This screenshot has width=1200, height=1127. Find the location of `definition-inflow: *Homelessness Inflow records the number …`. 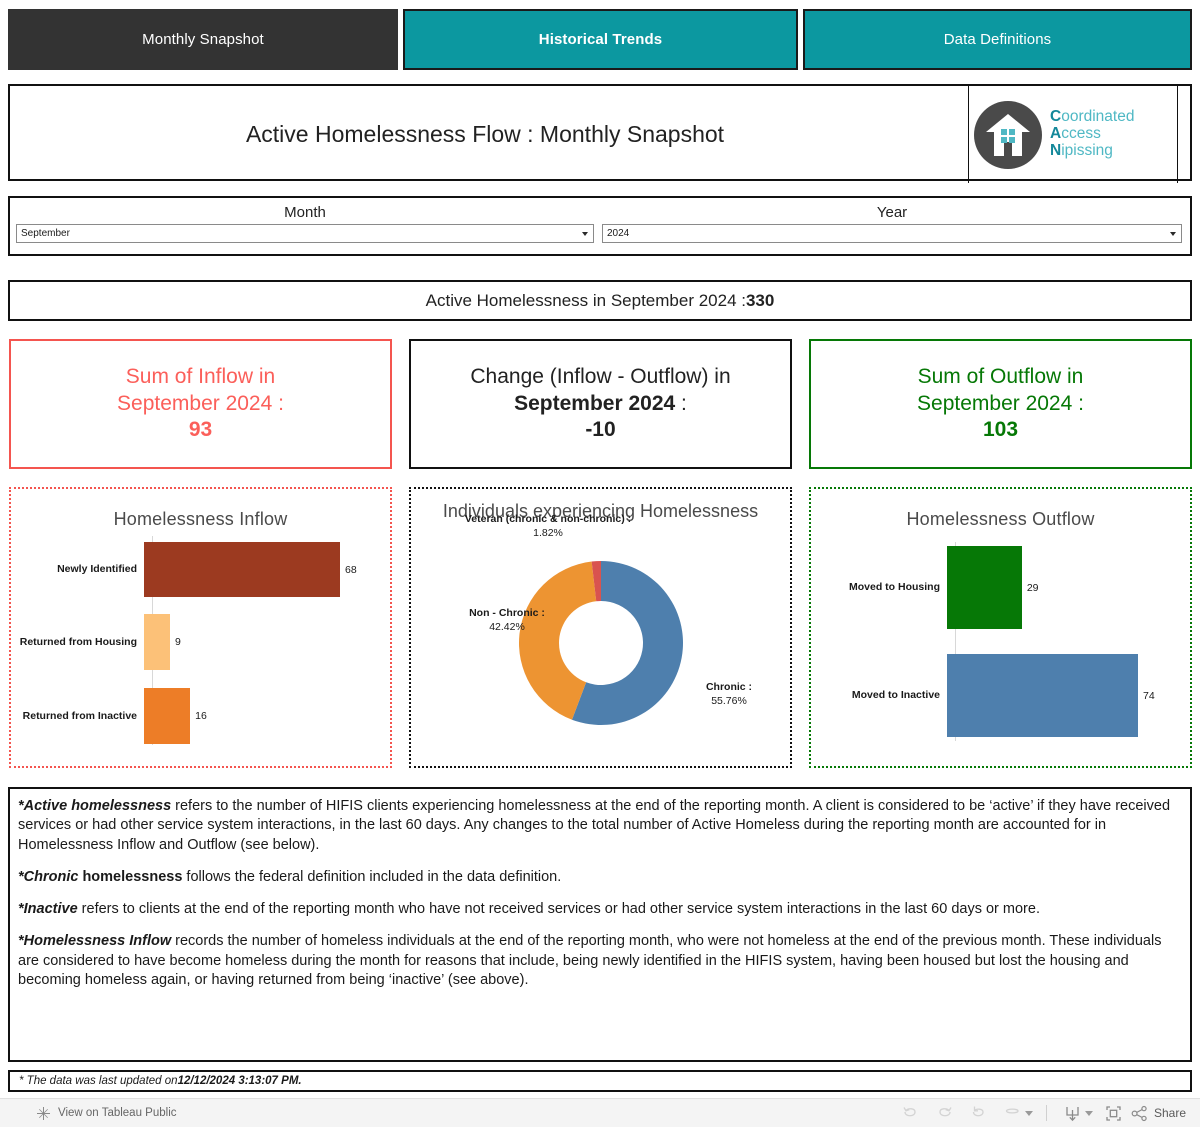

definition-inflow: *Homelessness Inflow records the number … is located at coordinates (600, 961).